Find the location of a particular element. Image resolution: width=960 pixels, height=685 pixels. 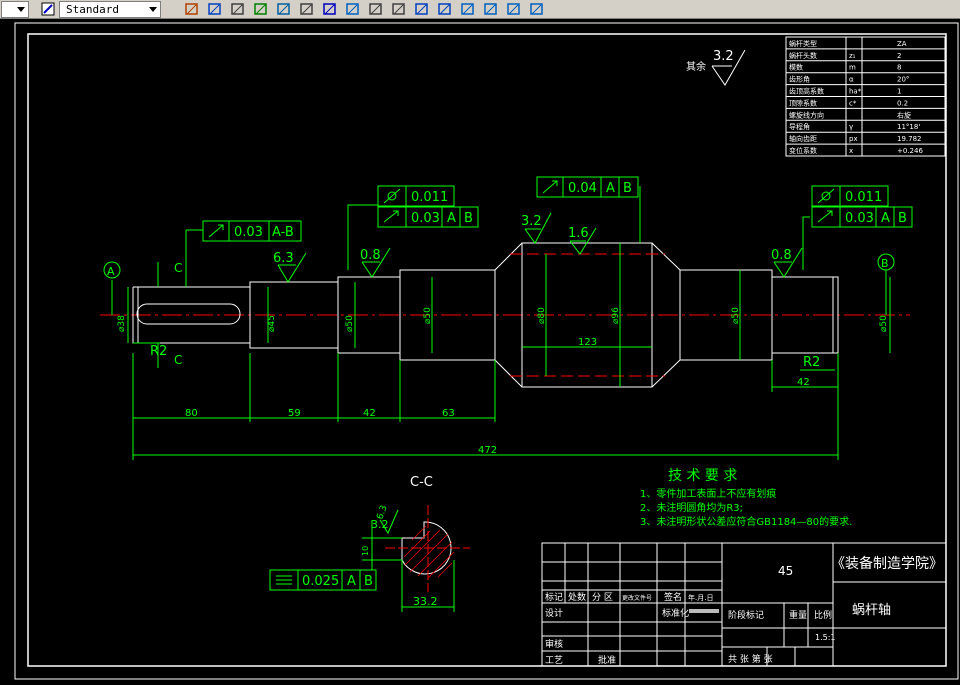

tech-title: 技 术 要 求 is located at coordinates (702, 476).